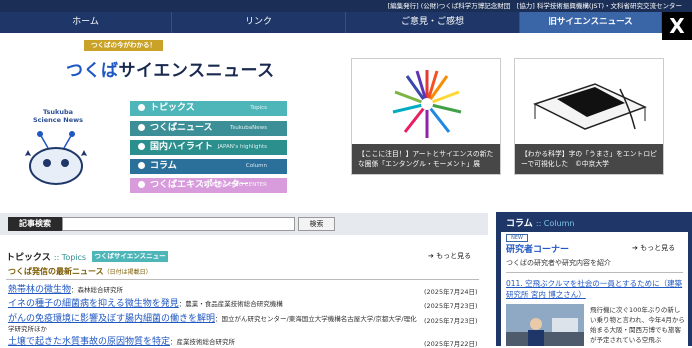 The width and height of the screenshot is (692, 348). What do you see at coordinates (248, 128) in the screenshot?
I see `menu-tsukuba-news-en: TsukubaNews` at bounding box center [248, 128].